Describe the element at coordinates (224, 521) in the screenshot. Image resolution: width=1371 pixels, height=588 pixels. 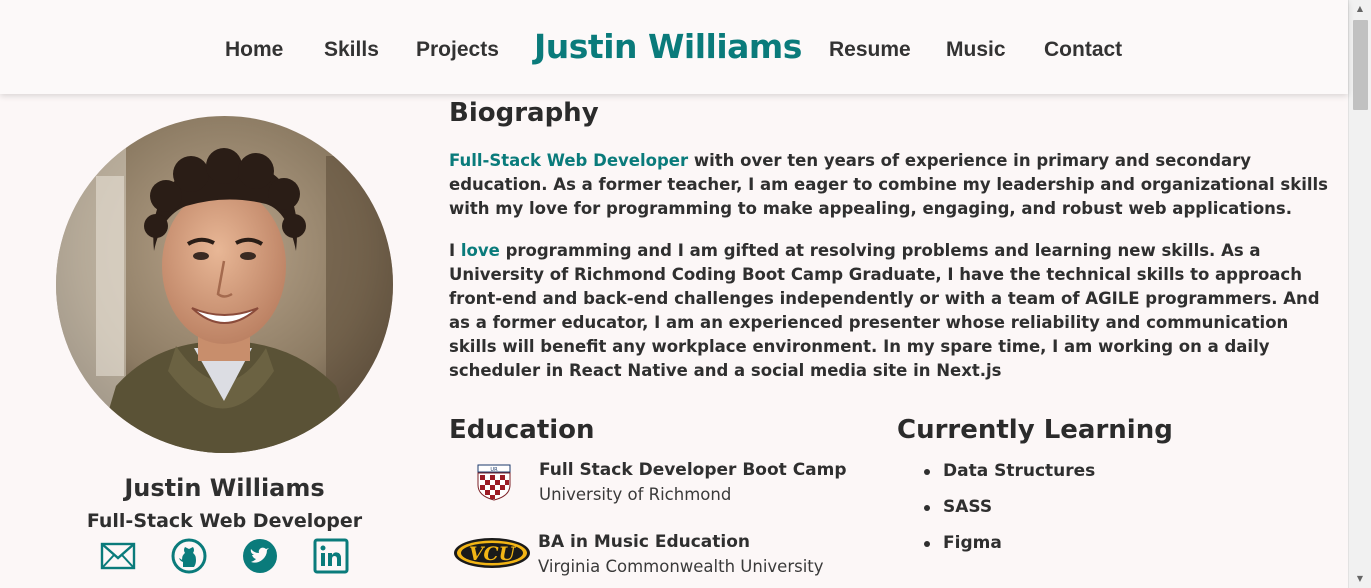
I see `profile-title: Full-Stack Web Developer` at that location.